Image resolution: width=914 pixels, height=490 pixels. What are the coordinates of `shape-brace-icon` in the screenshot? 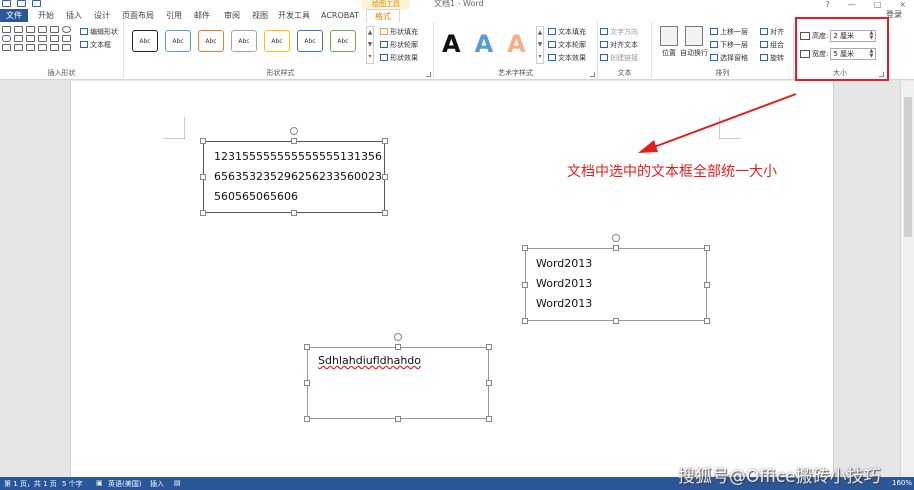 It's located at (30, 47).